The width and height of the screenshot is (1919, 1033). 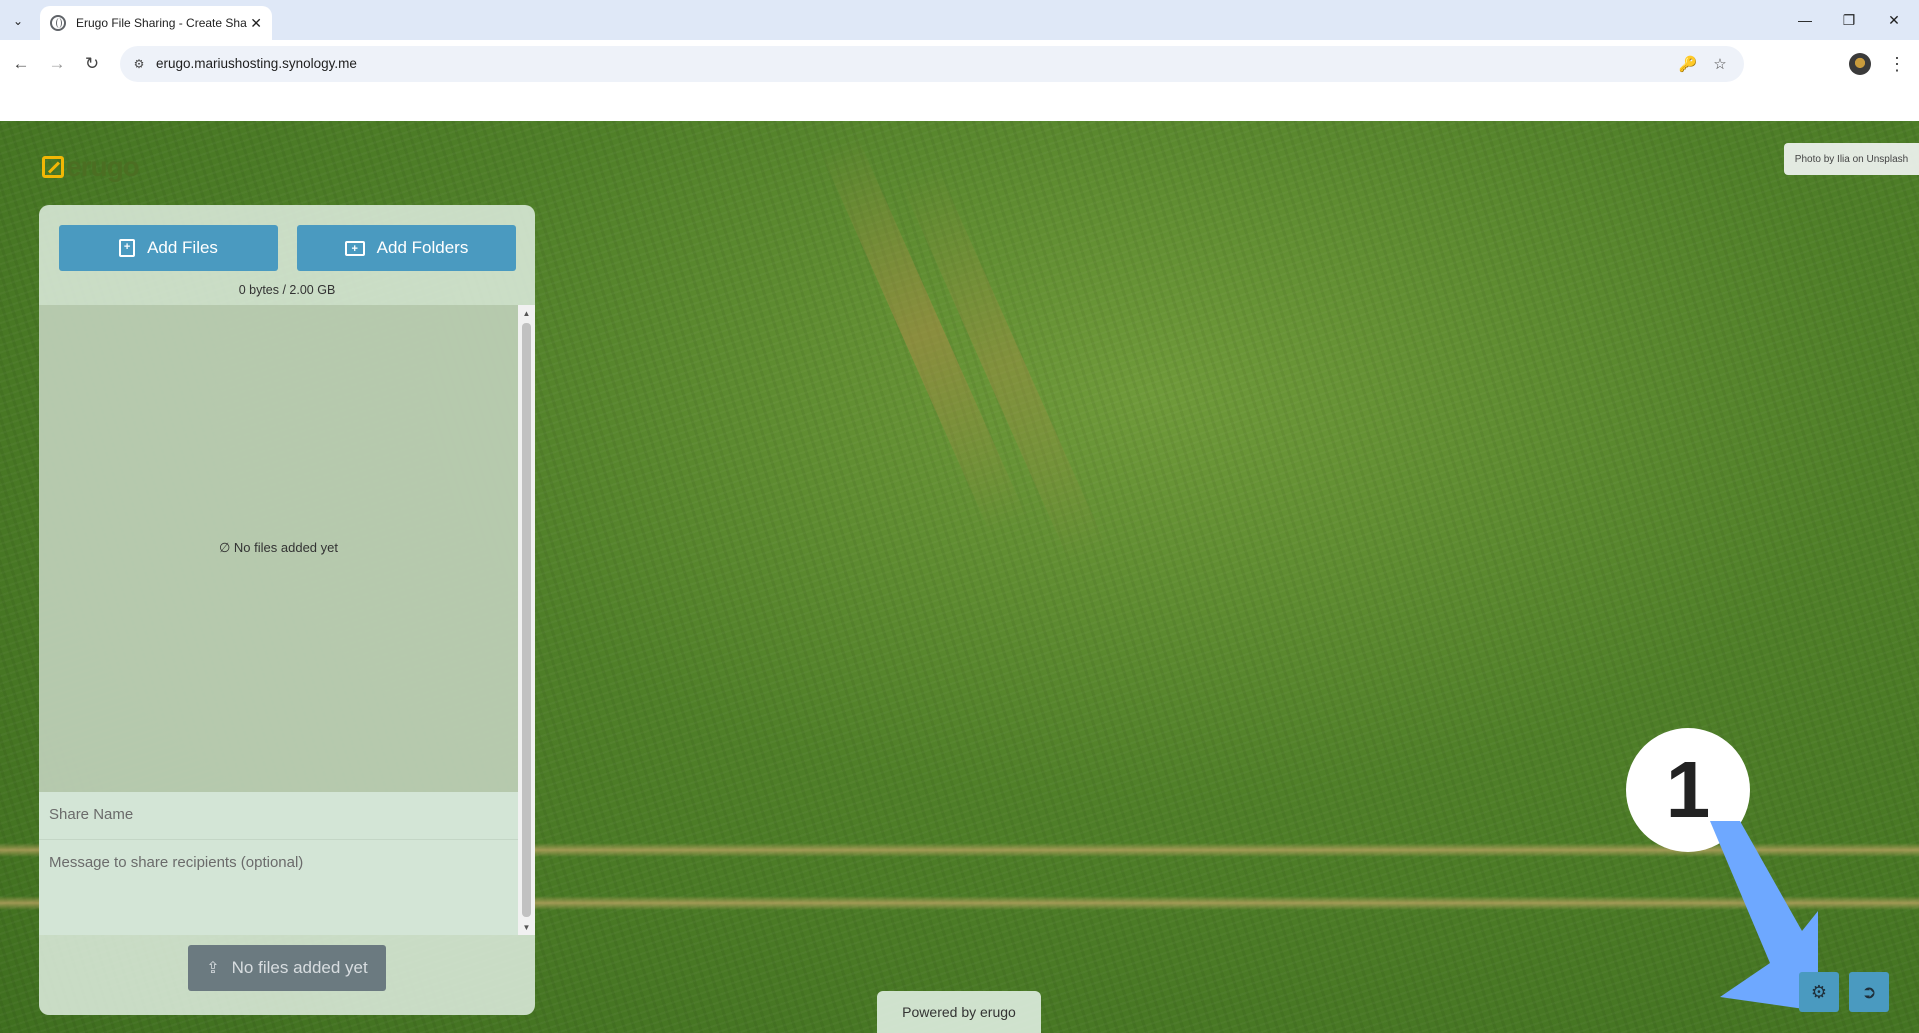 I want to click on share-name-field: Share Name, so click(x=278, y=816).